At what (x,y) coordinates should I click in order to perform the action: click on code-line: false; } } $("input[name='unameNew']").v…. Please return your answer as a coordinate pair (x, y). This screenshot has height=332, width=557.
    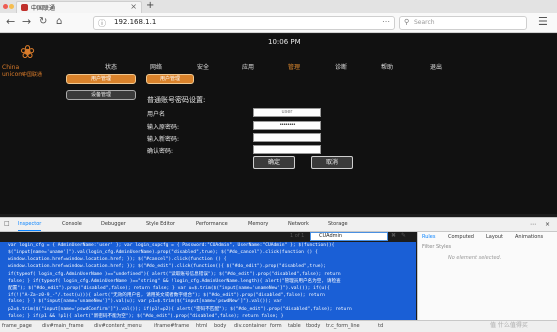
    Looking at the image, I should click on (145, 301).